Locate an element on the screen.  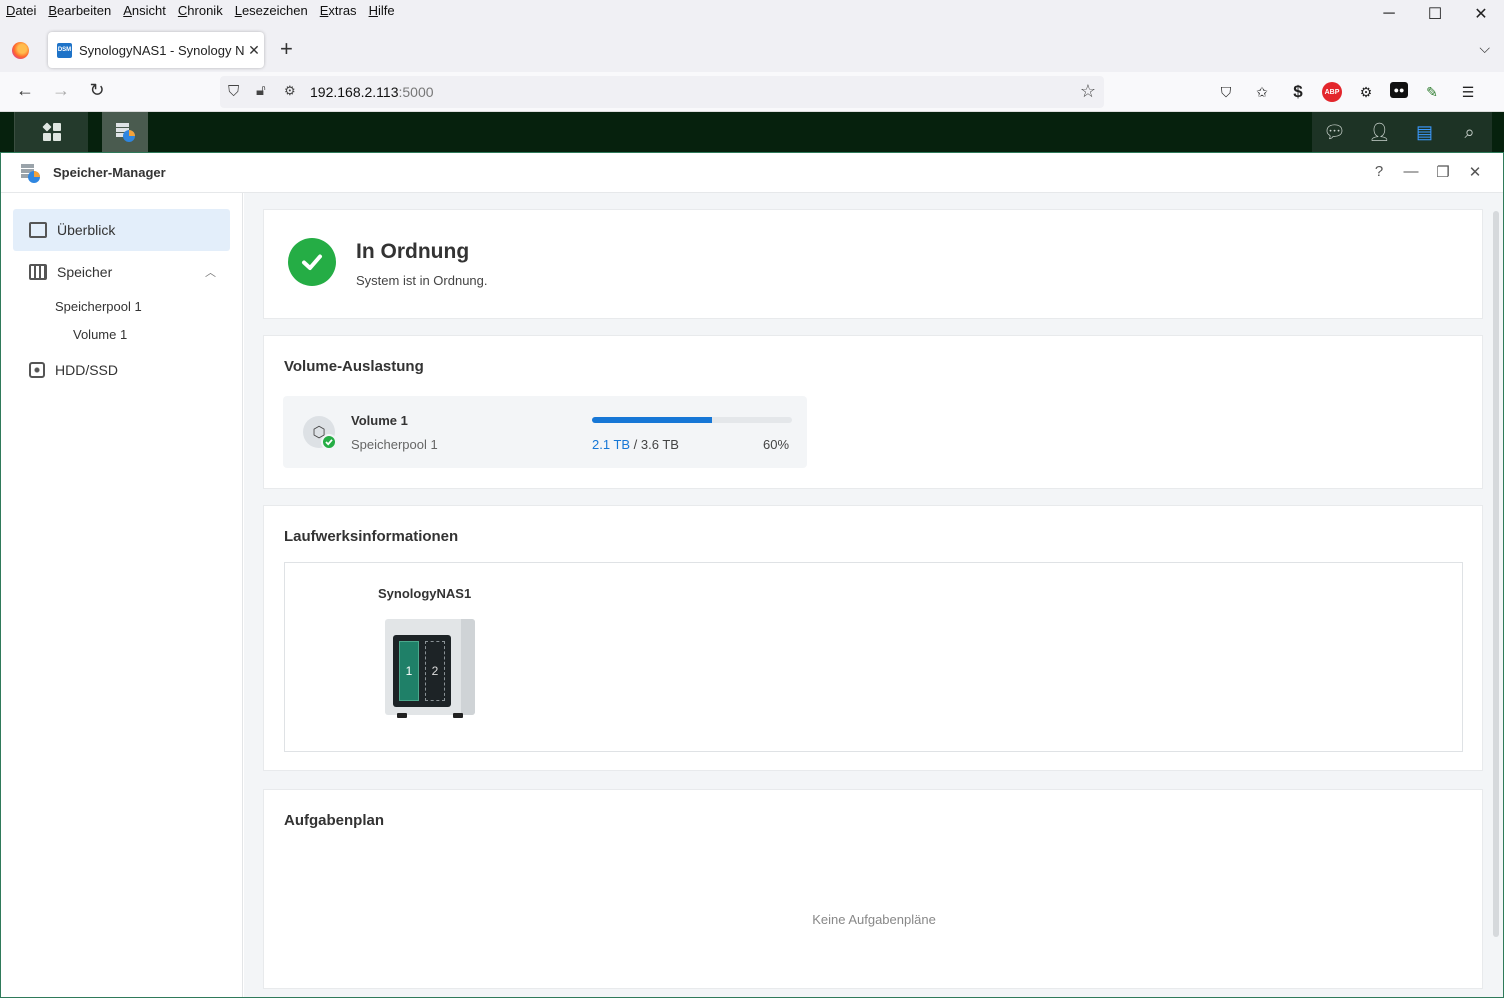
check-icon is located at coordinates (312, 262).